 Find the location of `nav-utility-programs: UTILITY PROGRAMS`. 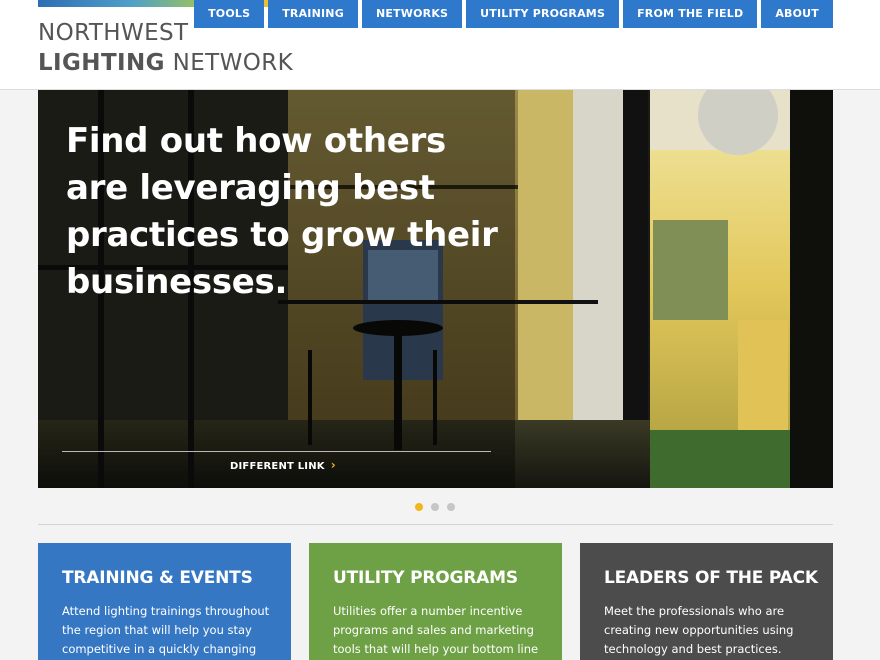

nav-utility-programs: UTILITY PROGRAMS is located at coordinates (543, 14).